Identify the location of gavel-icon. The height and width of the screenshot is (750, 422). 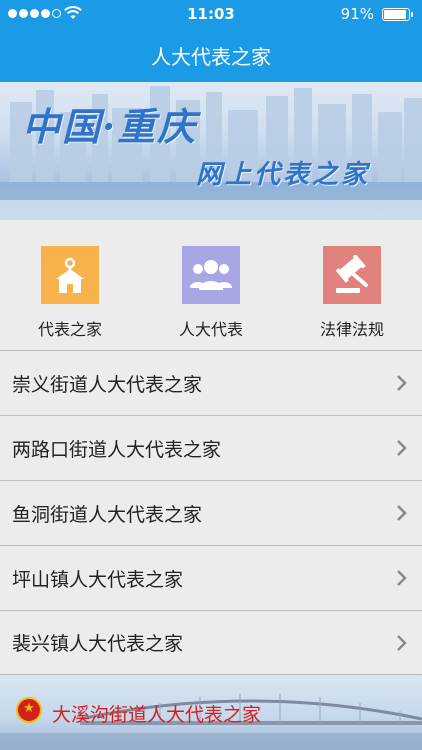
(352, 275).